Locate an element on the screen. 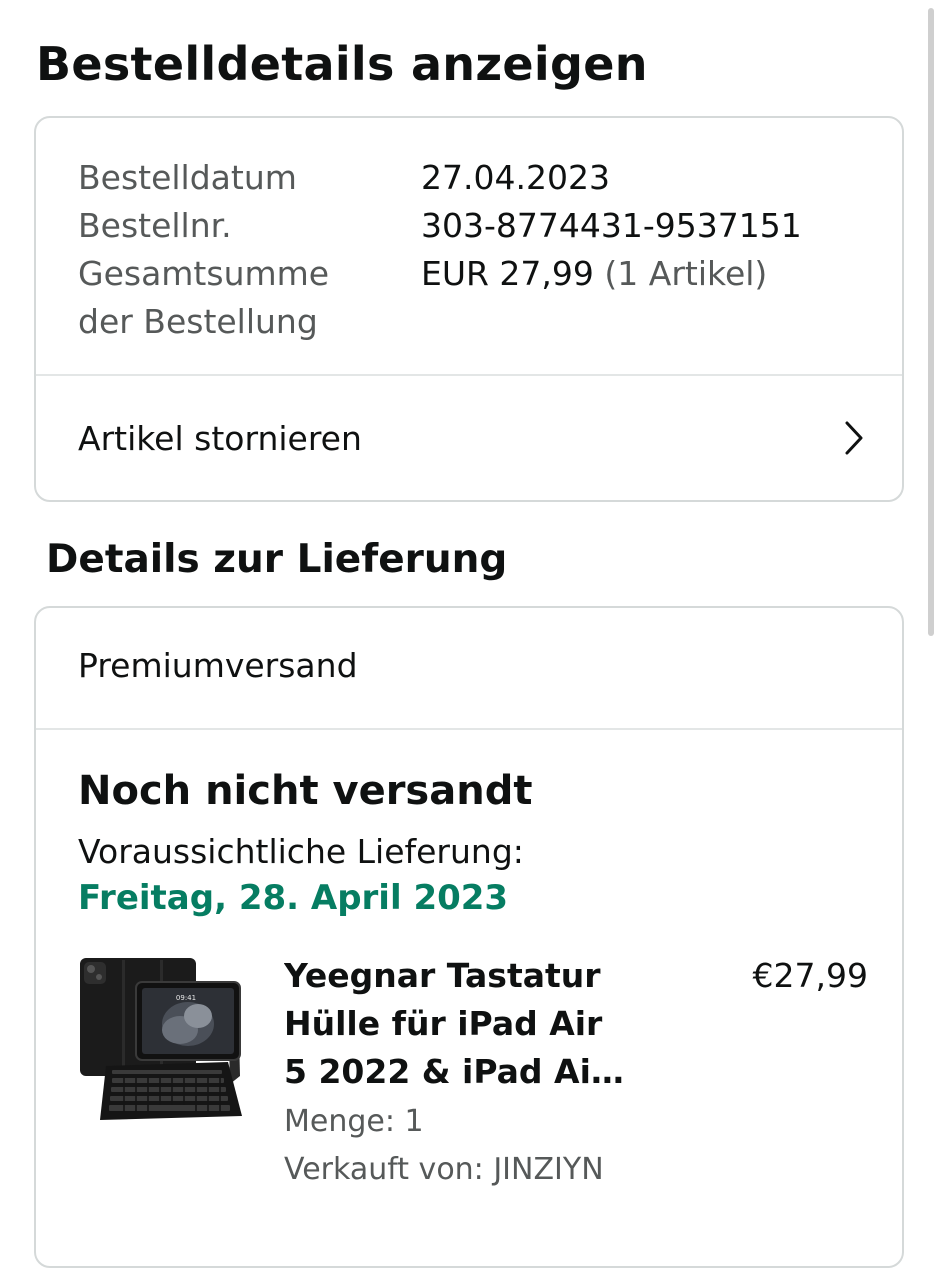 This screenshot has height=1280, width=940. order-total-label: Gesamtsumme der Bestellung is located at coordinates (204, 297).